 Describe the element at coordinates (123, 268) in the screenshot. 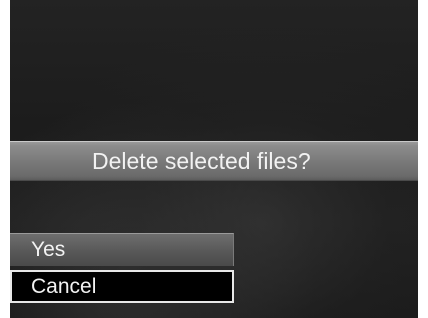

I see `option-menu: Yes Cancel` at that location.